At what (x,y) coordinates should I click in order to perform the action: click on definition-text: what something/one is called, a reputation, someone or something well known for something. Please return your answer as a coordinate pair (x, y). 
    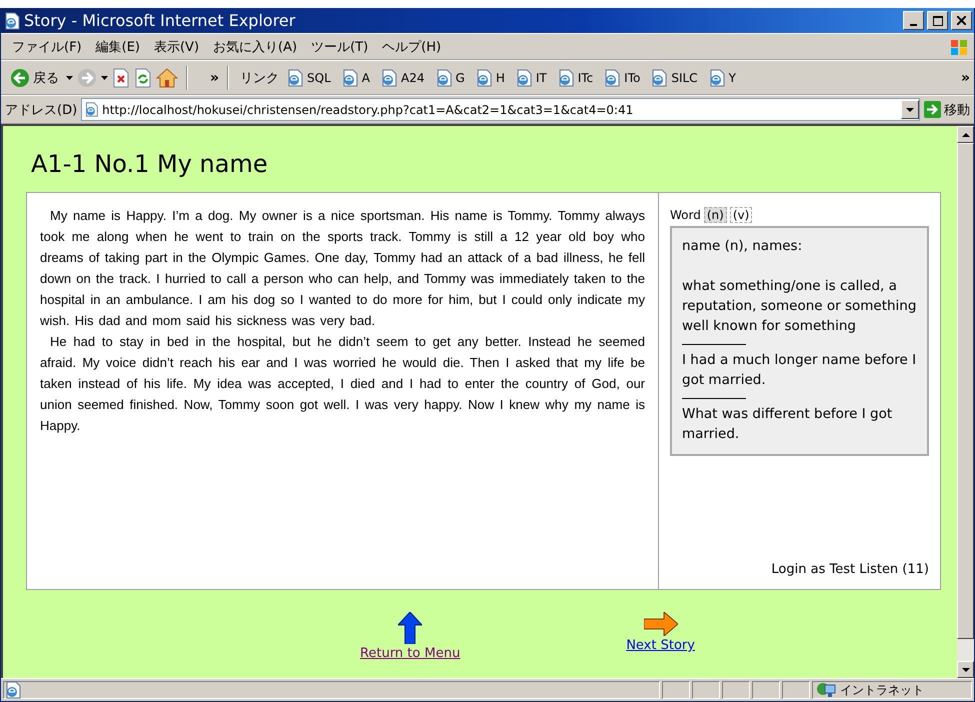
    Looking at the image, I should click on (799, 306).